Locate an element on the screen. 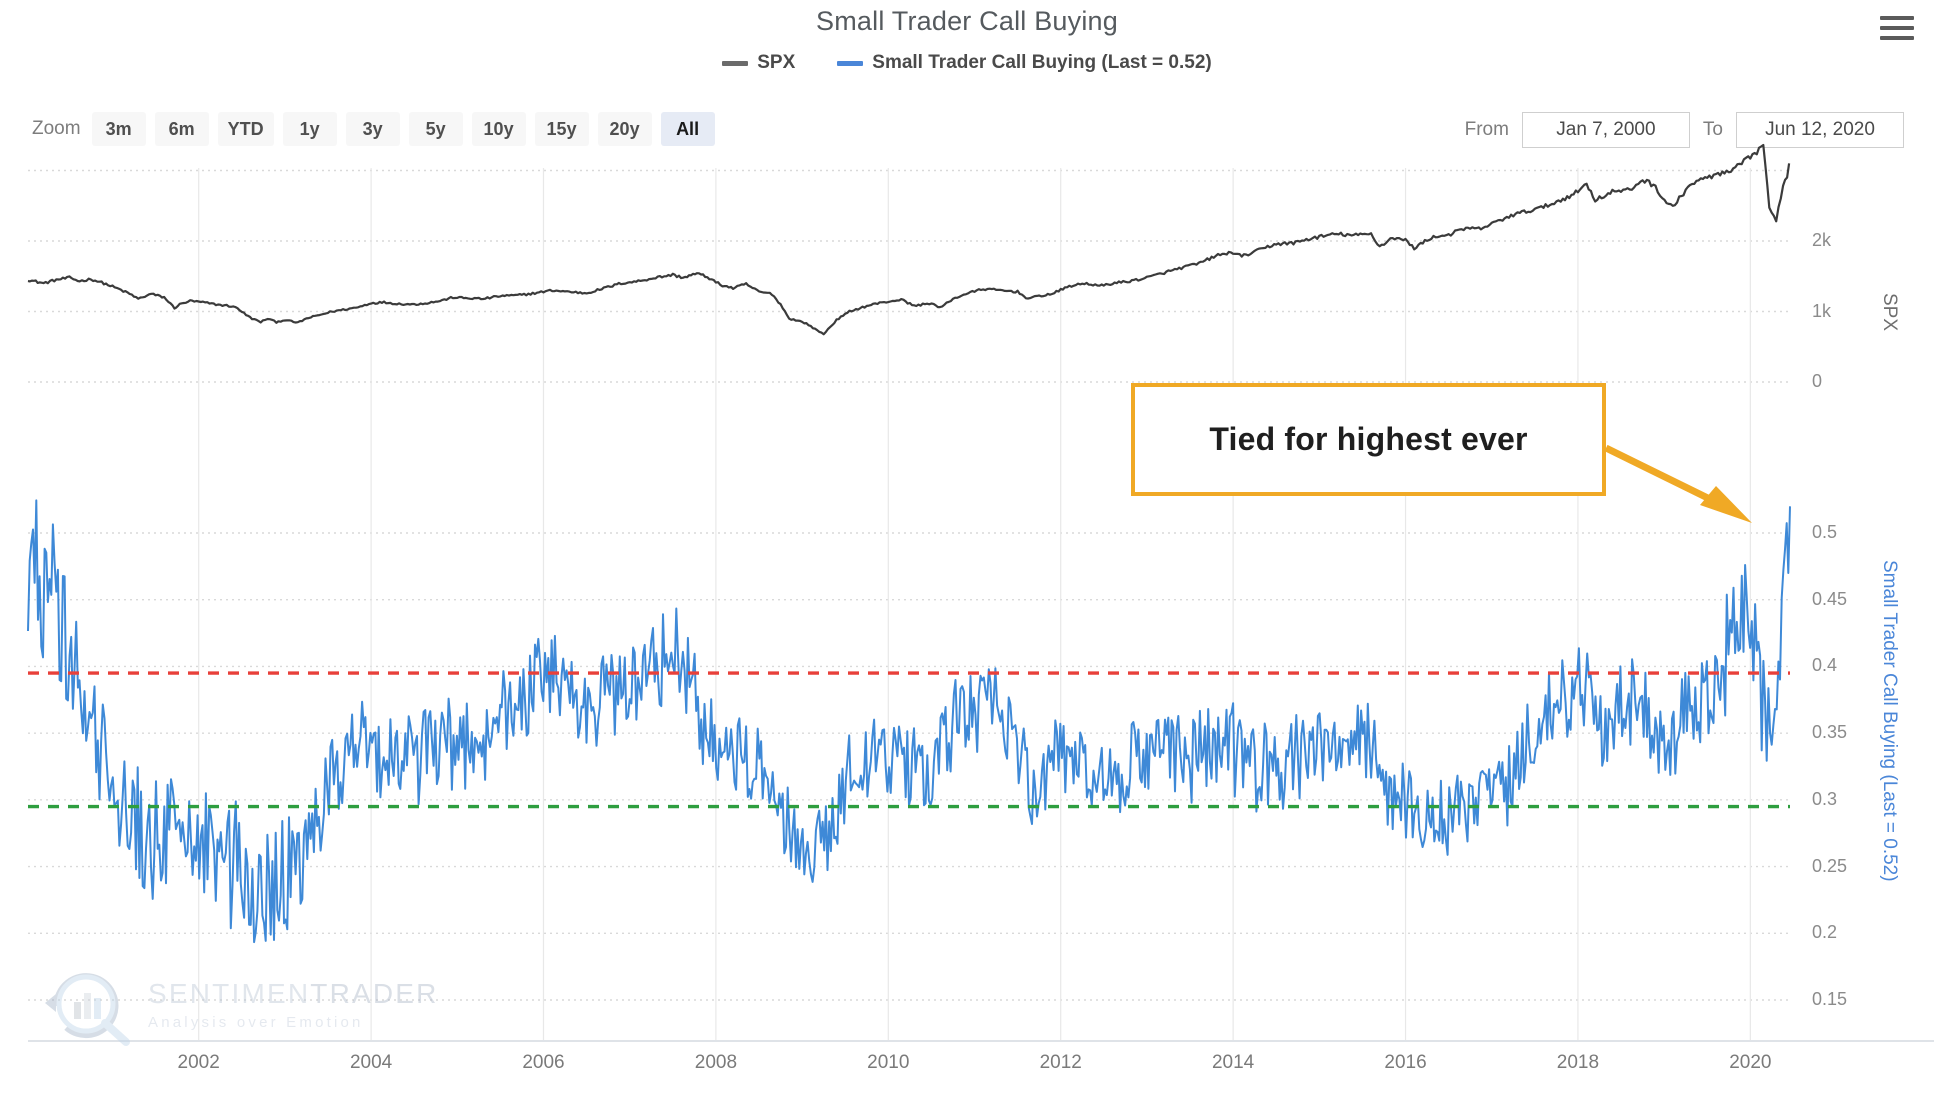  sentimentrader-logo-icon is located at coordinates (87, 1009).